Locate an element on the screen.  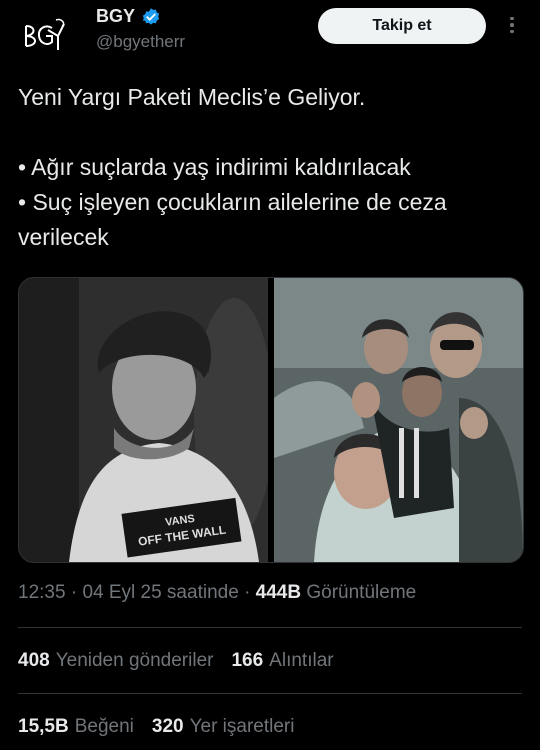
reposts-stat: 408 Yeniden gönderiler is located at coordinates (115, 661).